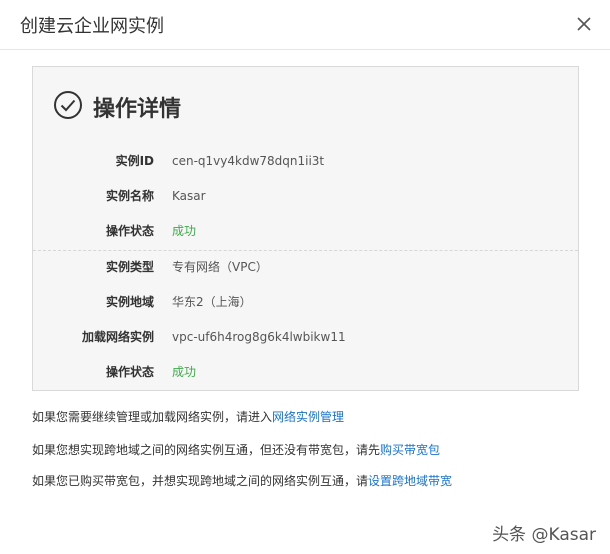 Image resolution: width=610 pixels, height=554 pixels. Describe the element at coordinates (200, 481) in the screenshot. I see `note-text: 如果您已购买带宽包，并想实现跨地域之间的网络实例互通，请` at that location.